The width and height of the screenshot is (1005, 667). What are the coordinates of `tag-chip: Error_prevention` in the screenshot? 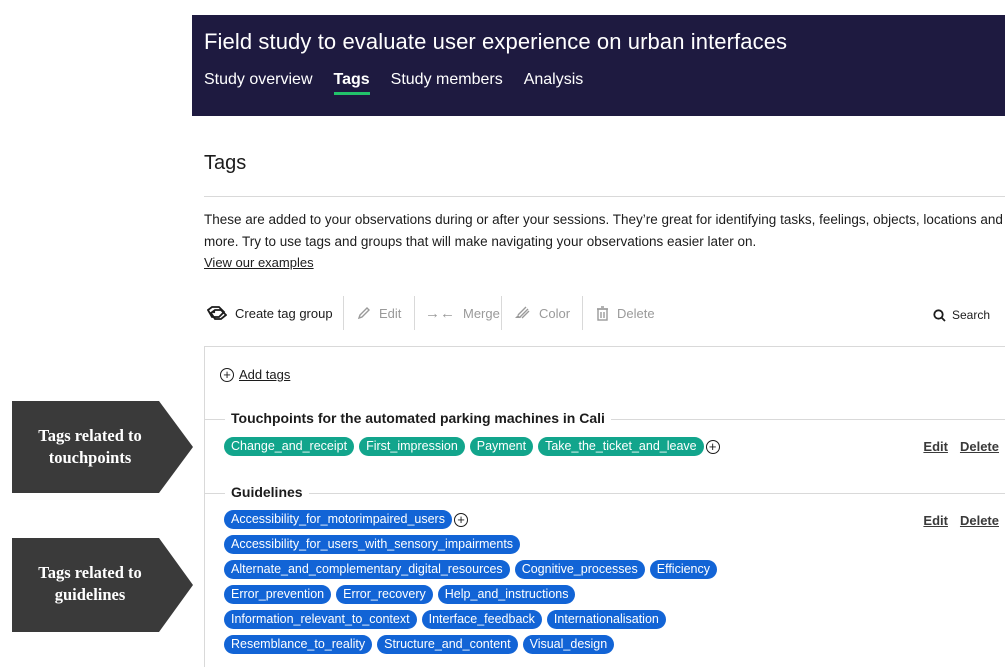 It's located at (278, 594).